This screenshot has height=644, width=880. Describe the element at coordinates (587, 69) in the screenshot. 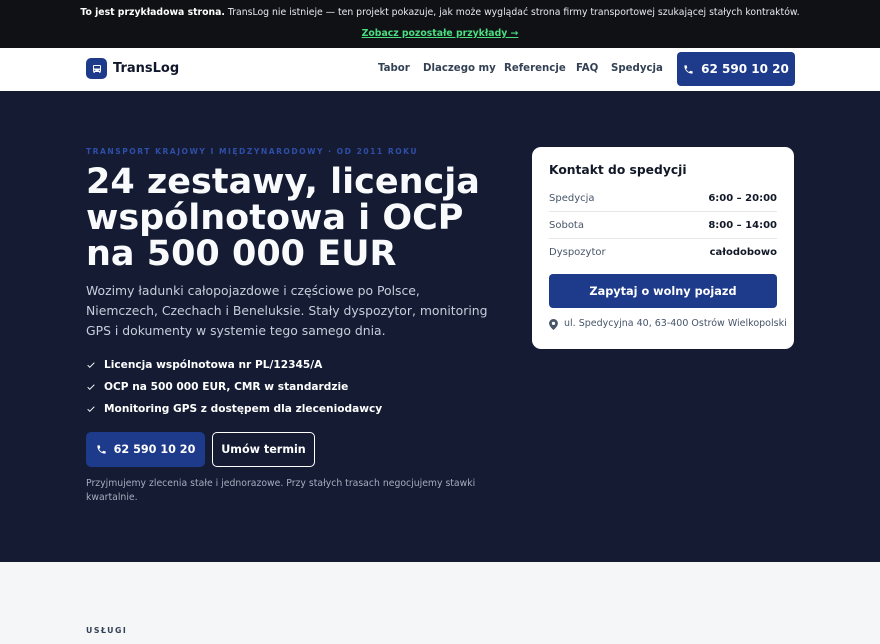

I see `nav-faq: FAQ` at that location.